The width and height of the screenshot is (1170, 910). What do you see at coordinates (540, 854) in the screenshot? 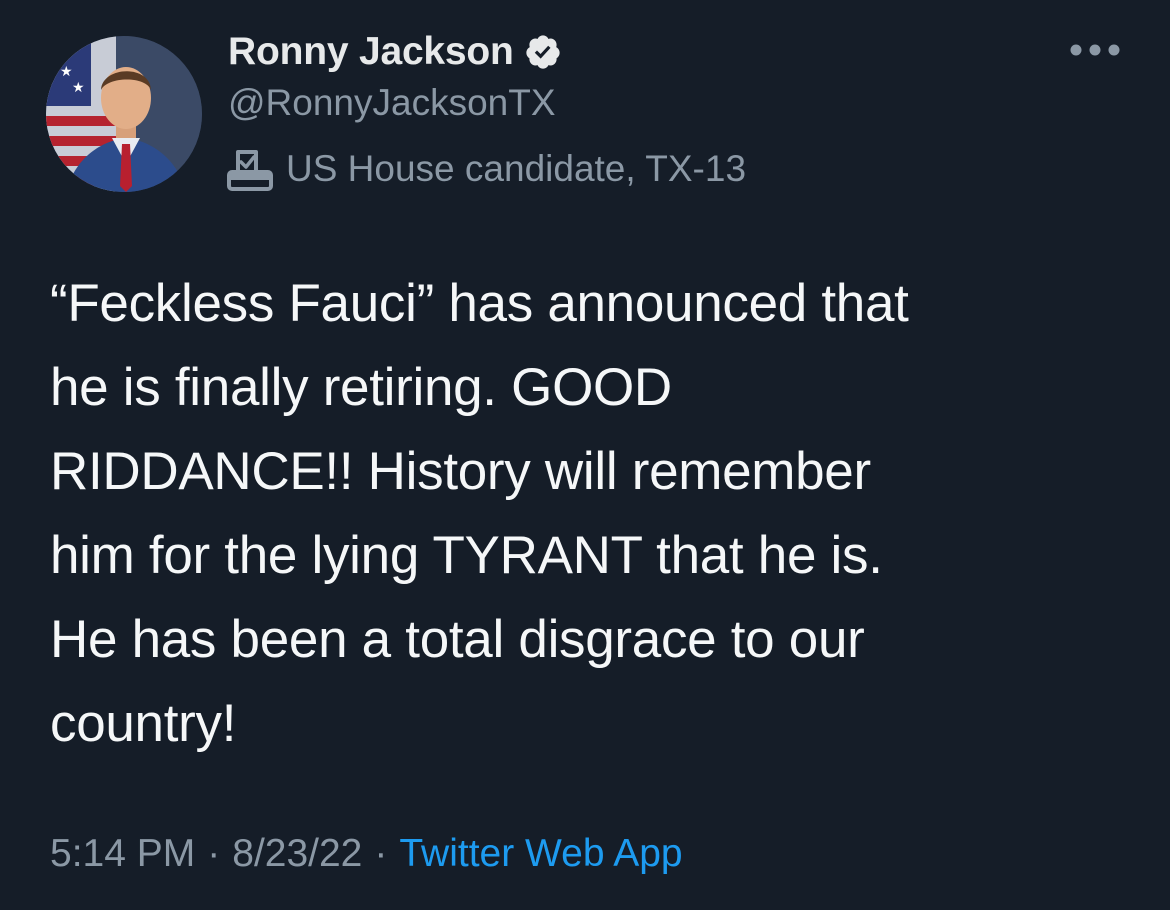
I see `tweet-source-link: Twitter Web App` at bounding box center [540, 854].